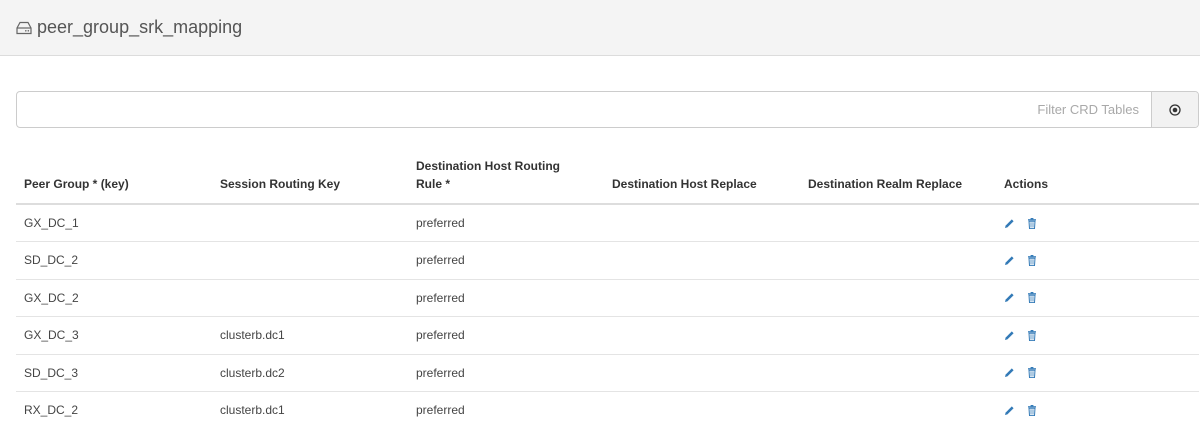 Image resolution: width=1200 pixels, height=423 pixels. I want to click on column-header-actions: Actions, so click(1097, 176).